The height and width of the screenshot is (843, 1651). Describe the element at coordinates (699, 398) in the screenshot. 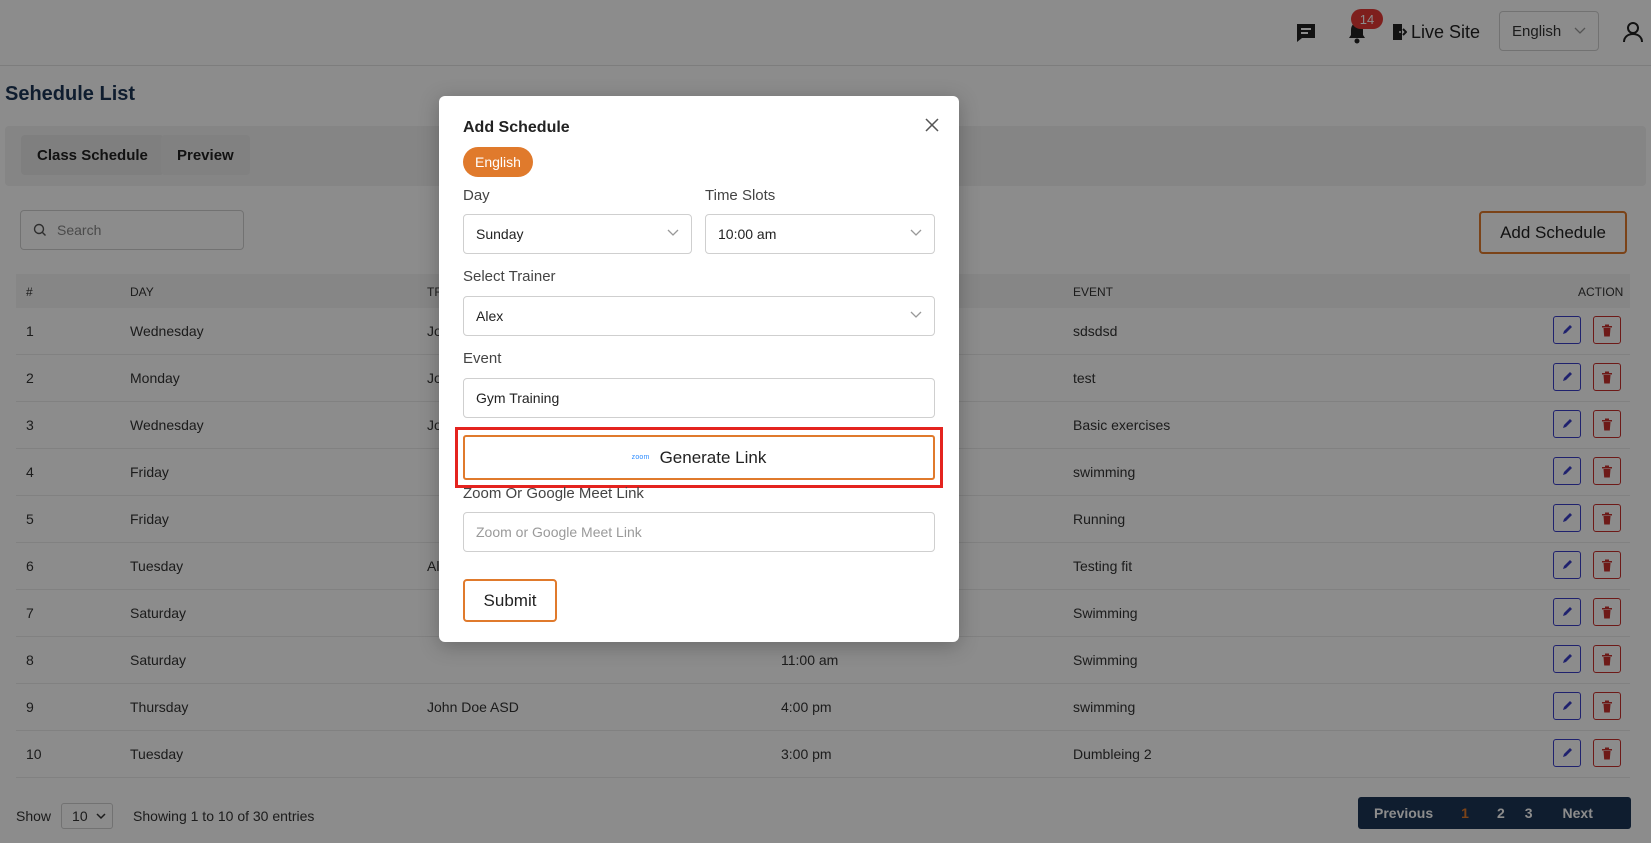

I see `event-input: Gym Training` at that location.